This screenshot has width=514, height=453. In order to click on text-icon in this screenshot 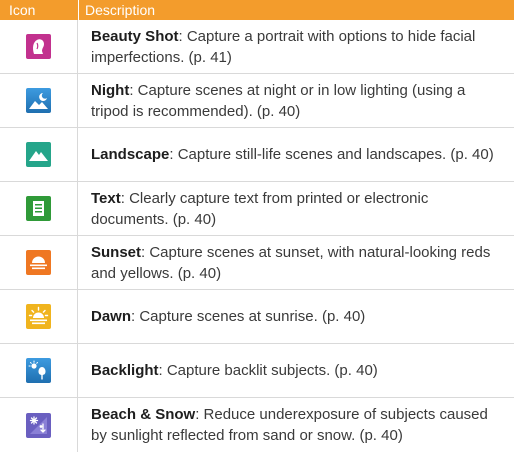, I will do `click(38, 208)`.